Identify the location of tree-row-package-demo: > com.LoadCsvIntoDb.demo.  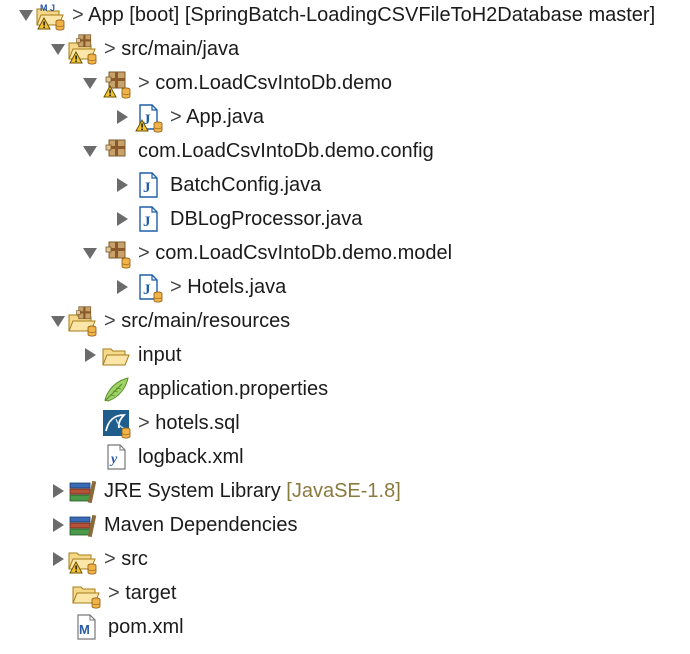
(345, 83).